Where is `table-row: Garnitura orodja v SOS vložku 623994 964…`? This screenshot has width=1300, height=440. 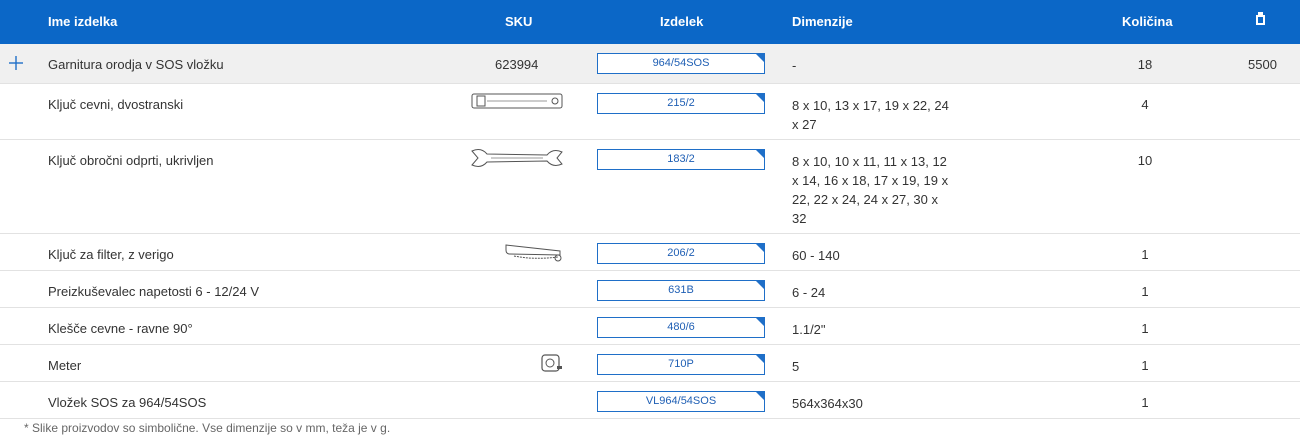
table-row: Garnitura orodja v SOS vložku 623994 964… is located at coordinates (650, 64).